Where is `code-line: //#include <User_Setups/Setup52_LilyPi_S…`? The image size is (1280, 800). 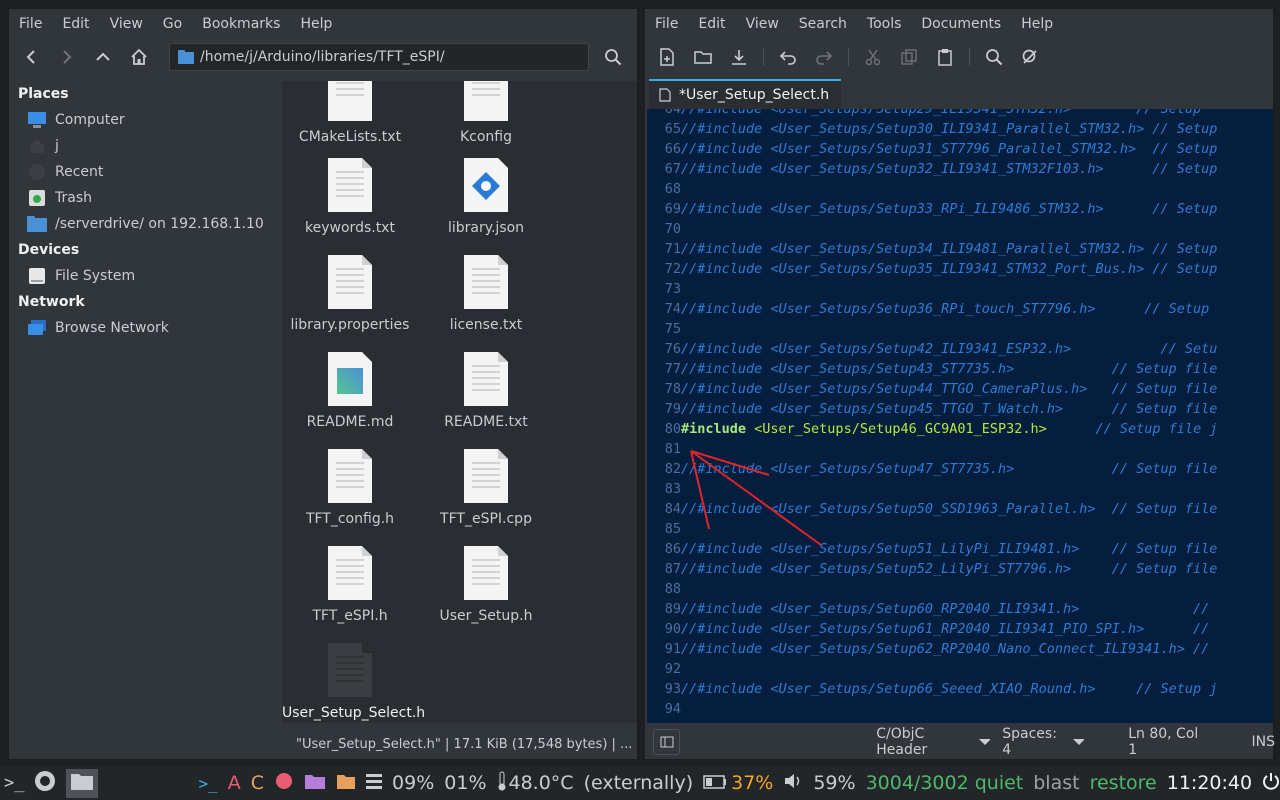 code-line: //#include <User_Setups/Setup52_LilyPi_S… is located at coordinates (949, 569).